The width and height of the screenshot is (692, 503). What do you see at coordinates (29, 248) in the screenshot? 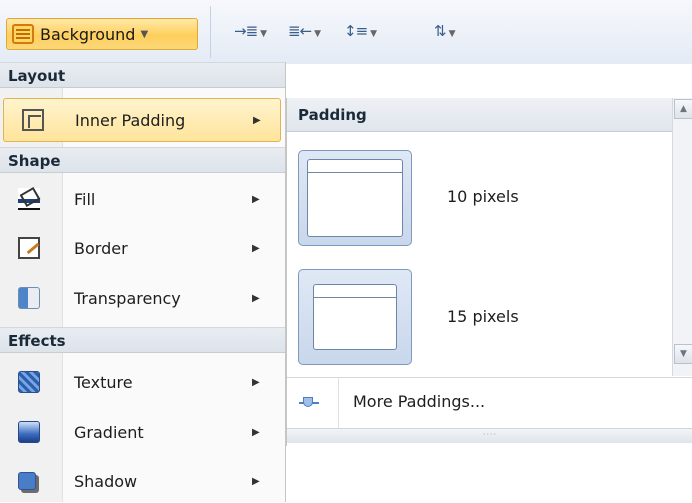
I see `border-pencil-icon` at bounding box center [29, 248].